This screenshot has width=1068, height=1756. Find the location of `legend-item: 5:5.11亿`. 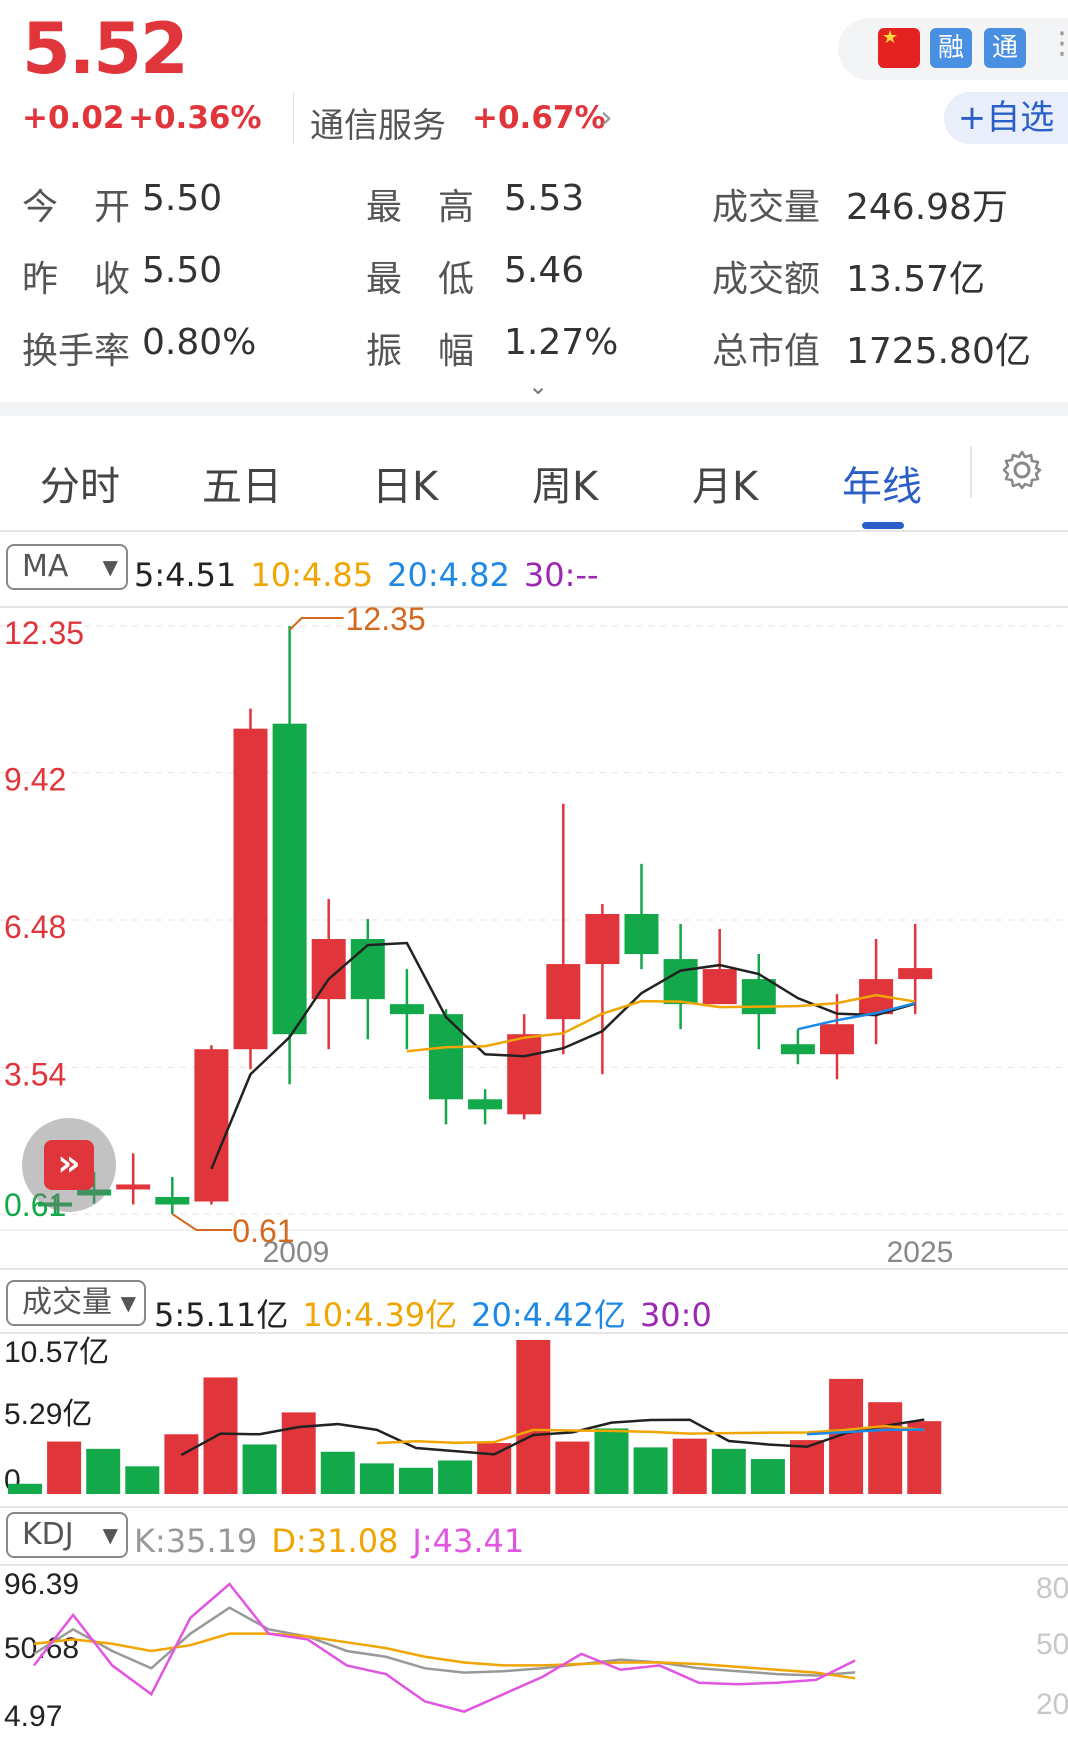

legend-item: 5:5.11亿 is located at coordinates (221, 1315).